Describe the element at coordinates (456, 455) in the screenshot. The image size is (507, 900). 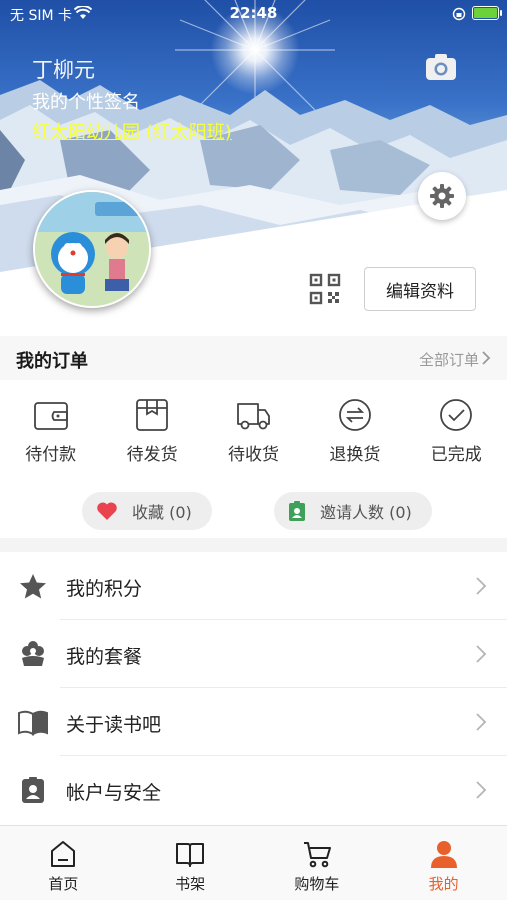
I see `order-item-label: 已完成` at that location.